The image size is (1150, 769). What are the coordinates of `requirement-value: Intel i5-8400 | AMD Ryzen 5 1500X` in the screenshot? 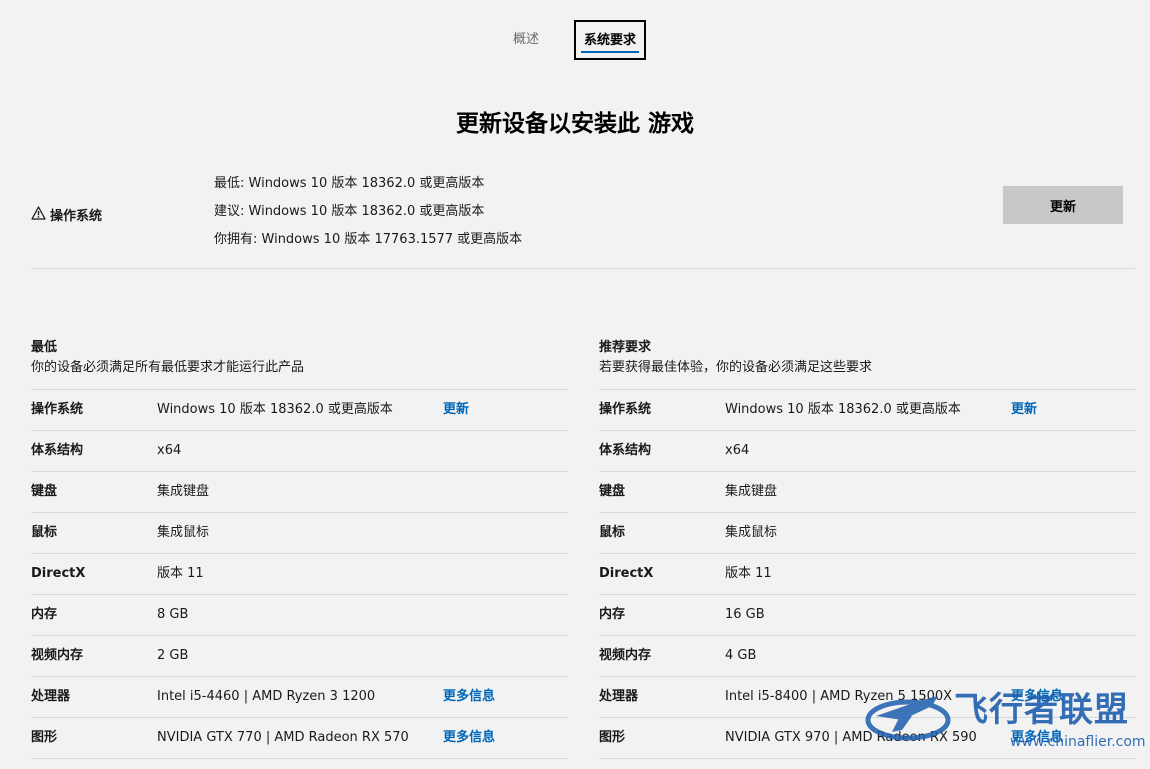 It's located at (839, 696).